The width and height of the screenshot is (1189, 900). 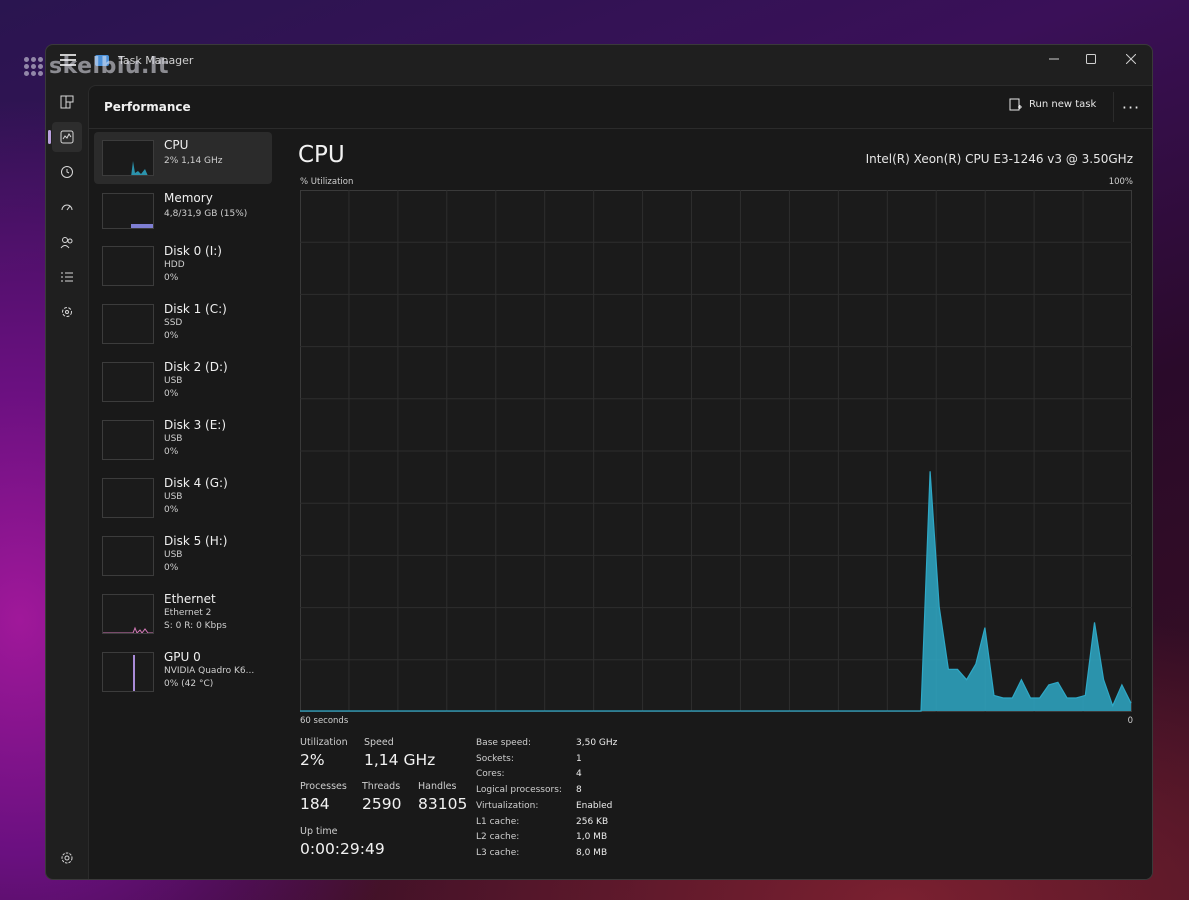 I want to click on details-list-icon, so click(x=67, y=277).